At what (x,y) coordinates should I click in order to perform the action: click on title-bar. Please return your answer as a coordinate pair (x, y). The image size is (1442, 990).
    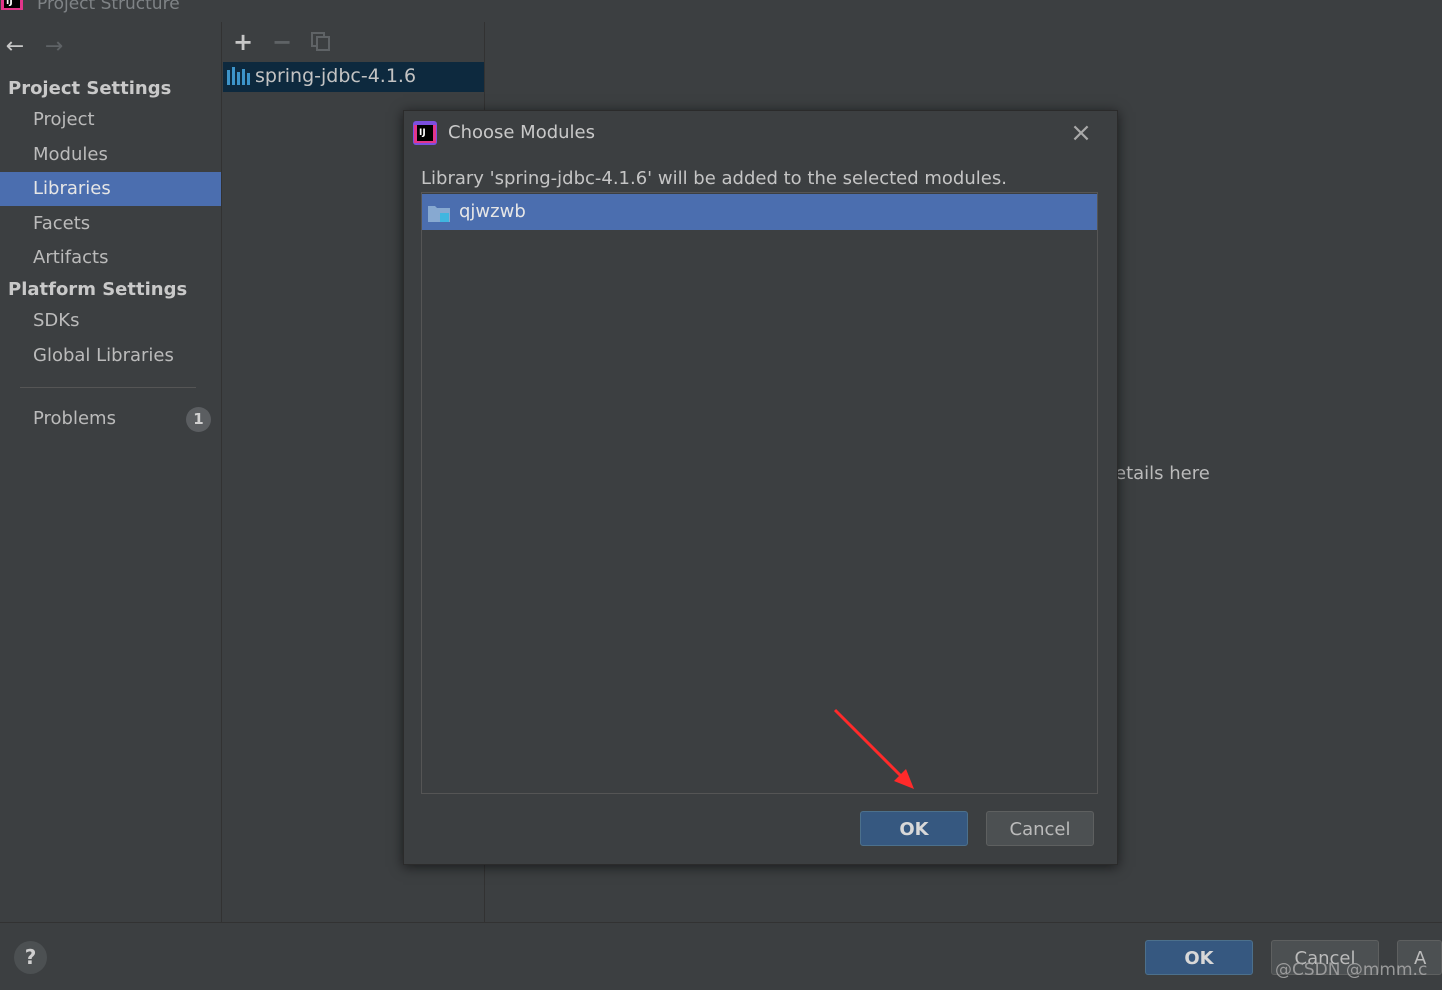
    Looking at the image, I should click on (721, 11).